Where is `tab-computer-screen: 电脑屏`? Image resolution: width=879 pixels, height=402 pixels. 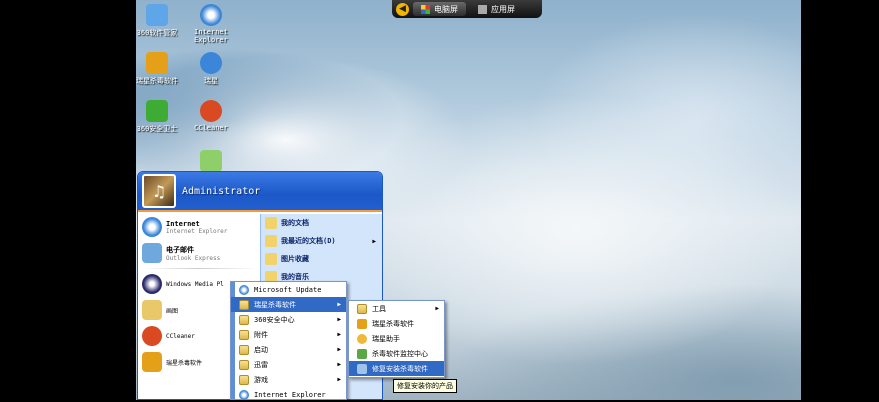 tab-computer-screen: 电脑屏 is located at coordinates (439, 9).